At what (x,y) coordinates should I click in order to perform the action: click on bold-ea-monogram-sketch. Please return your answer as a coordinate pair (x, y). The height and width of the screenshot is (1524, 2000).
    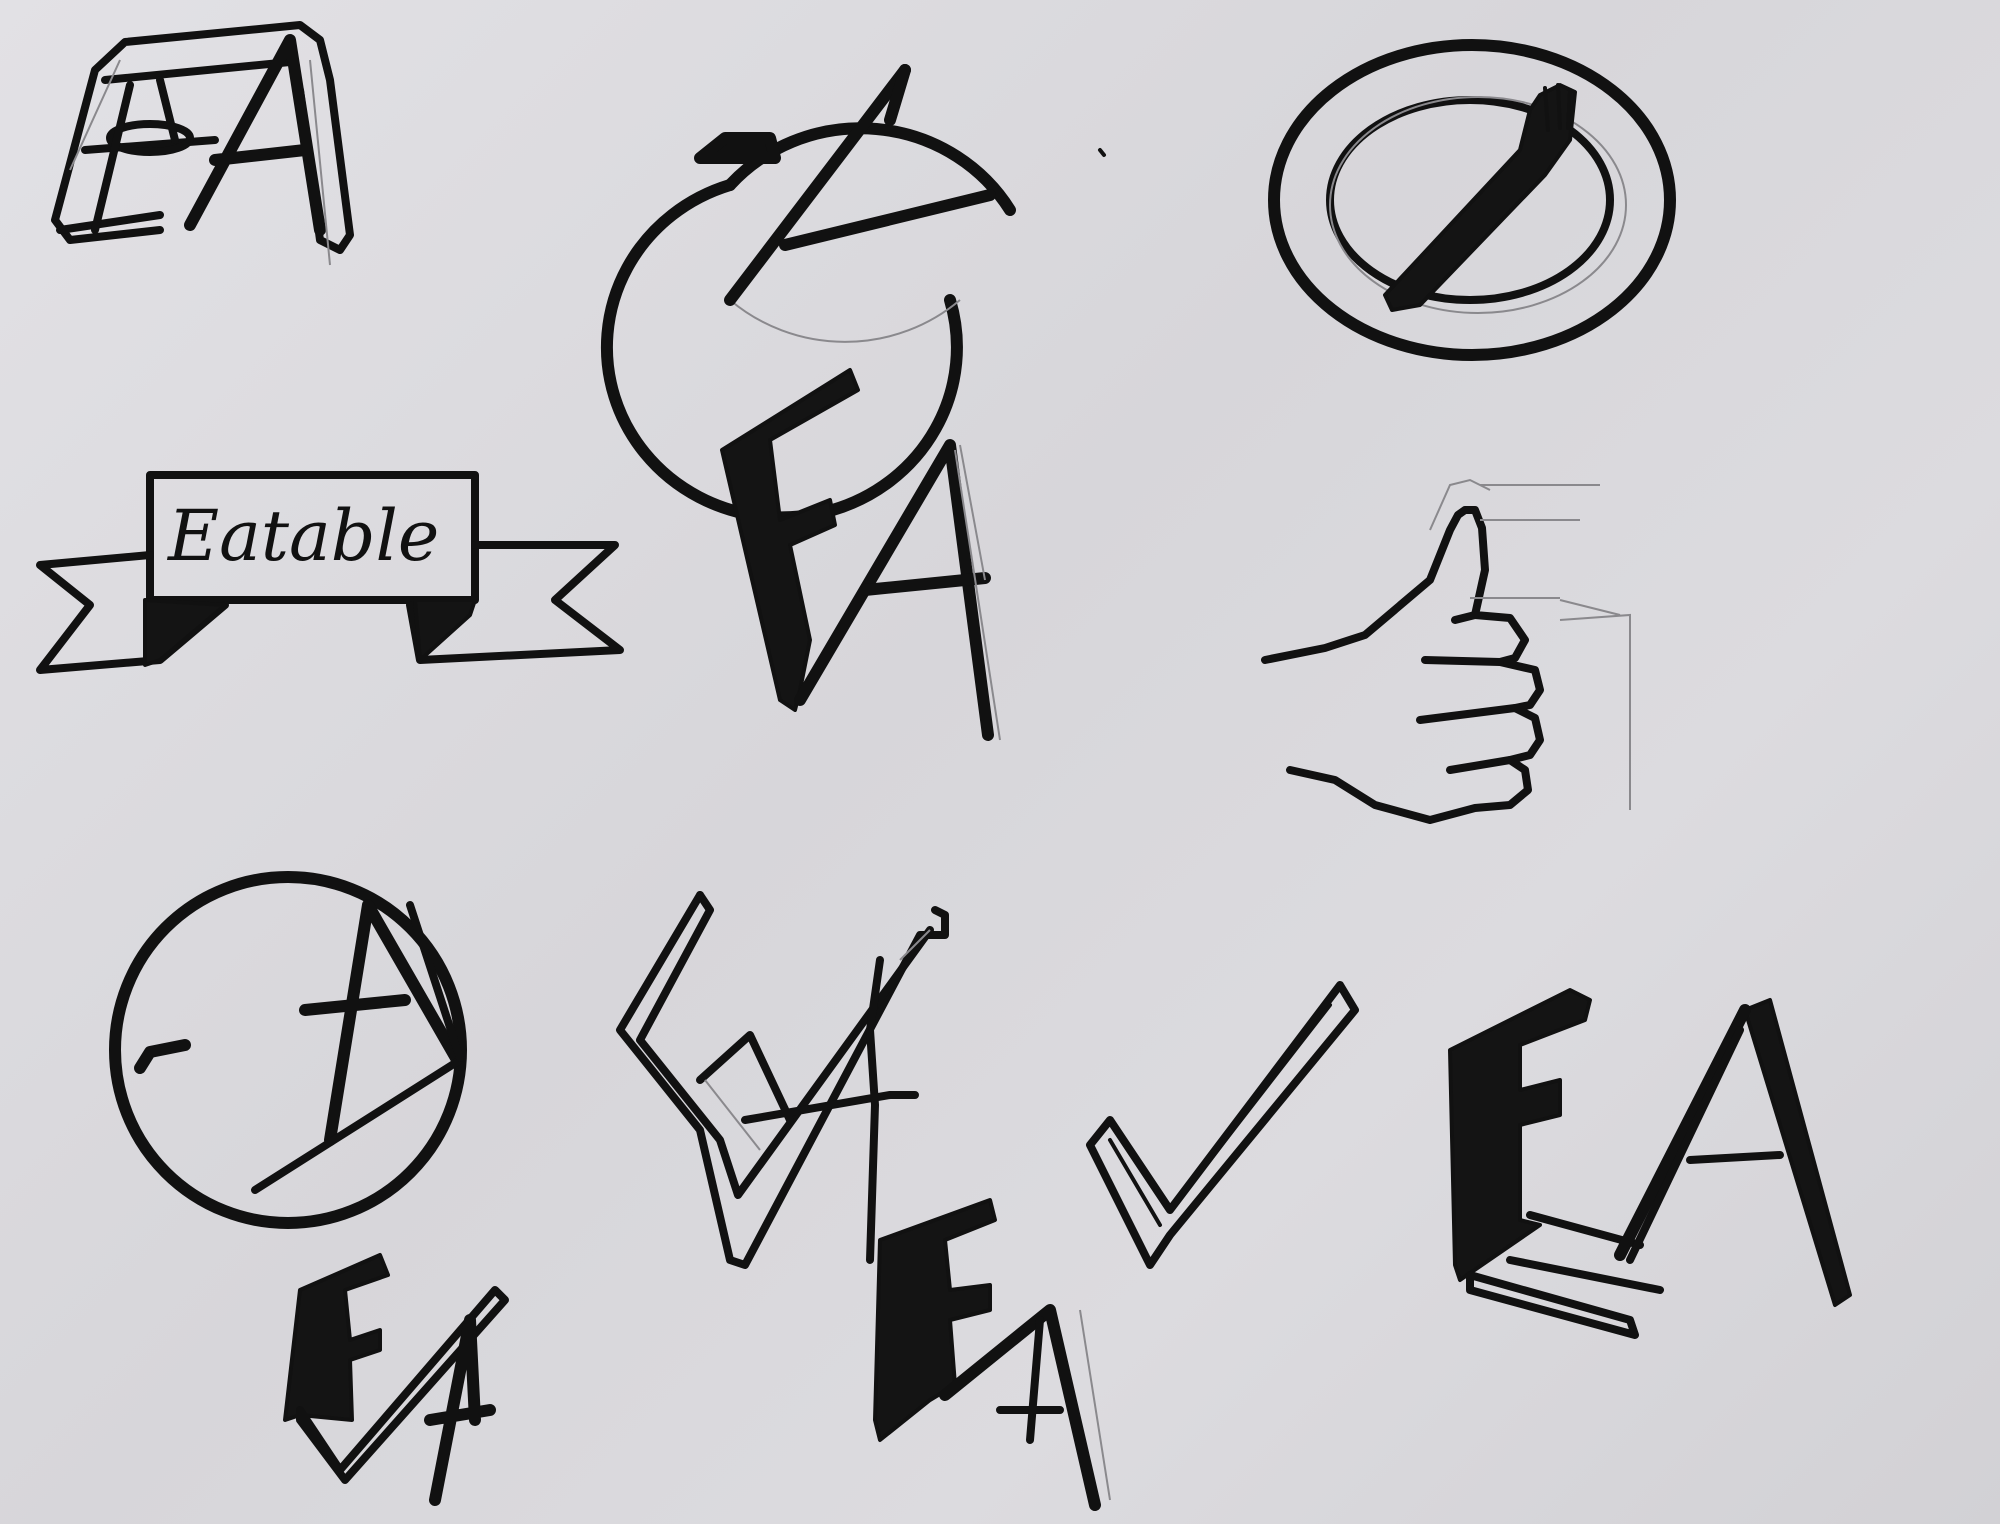
    Looking at the image, I should click on (1650, 1163).